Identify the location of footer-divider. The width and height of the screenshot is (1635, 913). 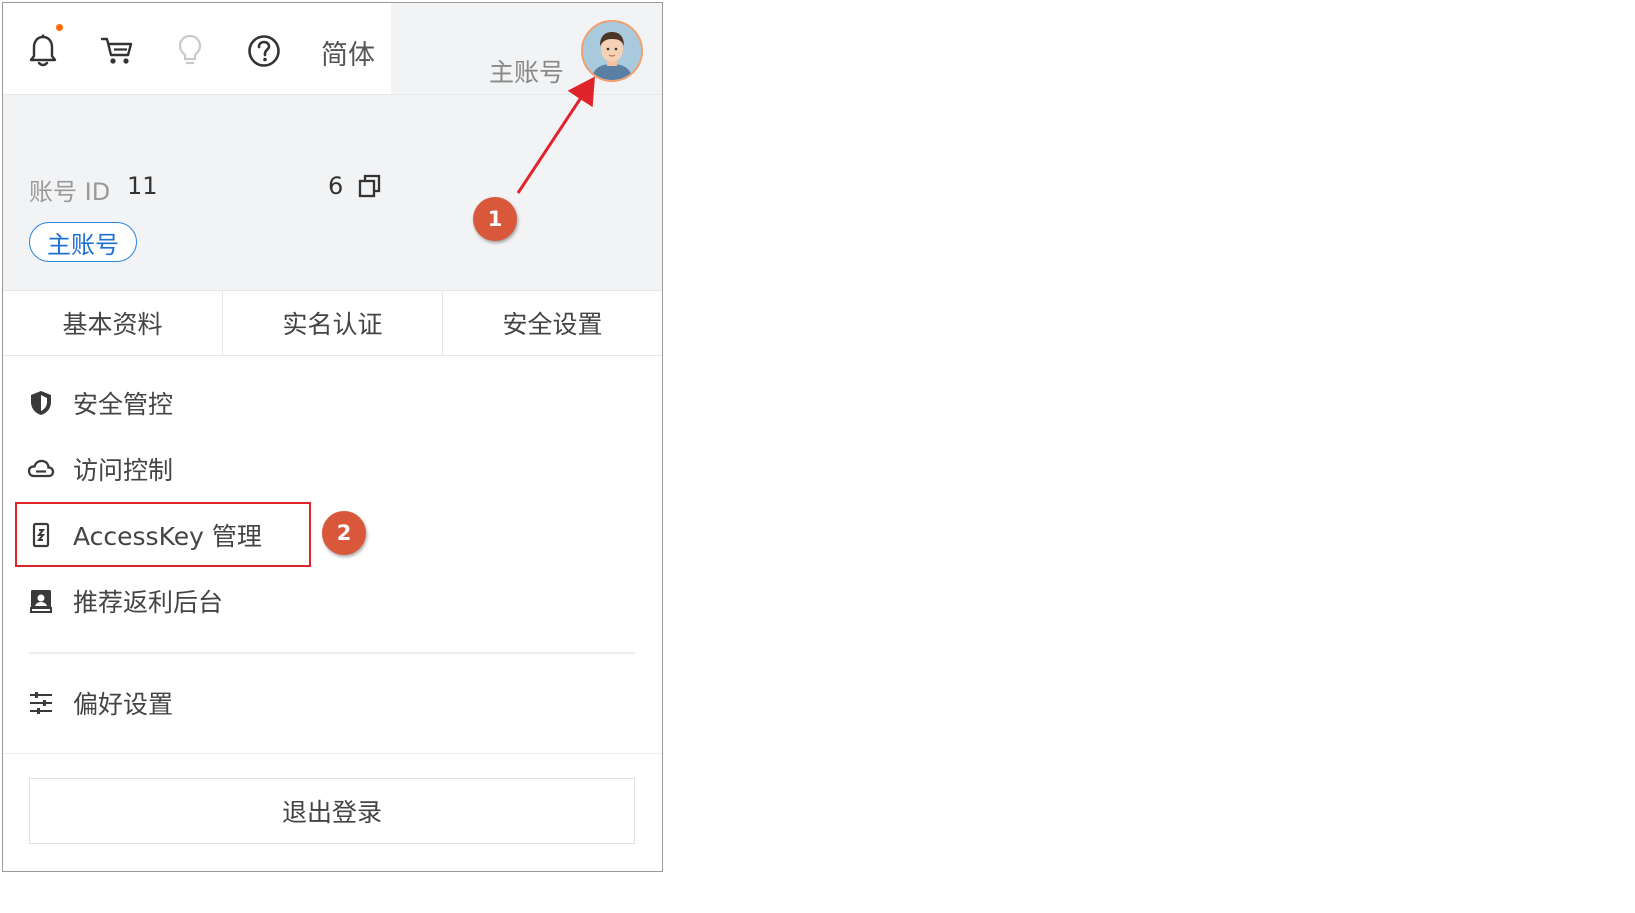
(332, 753).